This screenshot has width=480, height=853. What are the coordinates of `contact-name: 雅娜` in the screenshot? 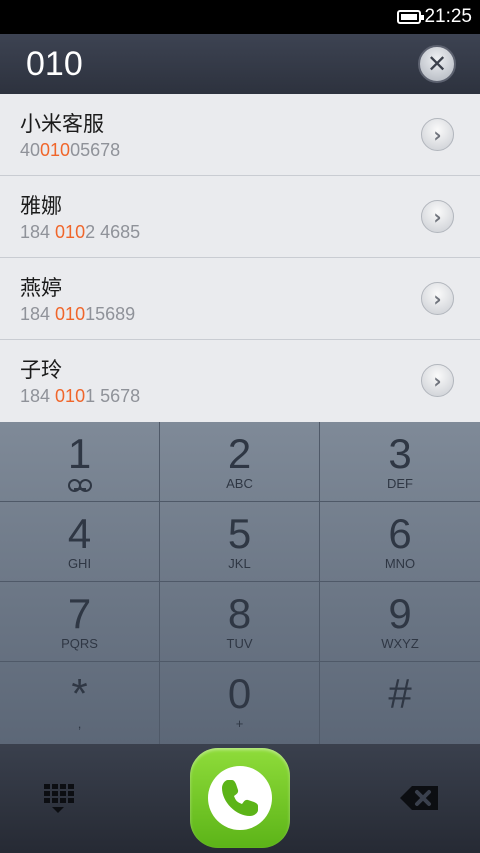 It's located at (41, 206).